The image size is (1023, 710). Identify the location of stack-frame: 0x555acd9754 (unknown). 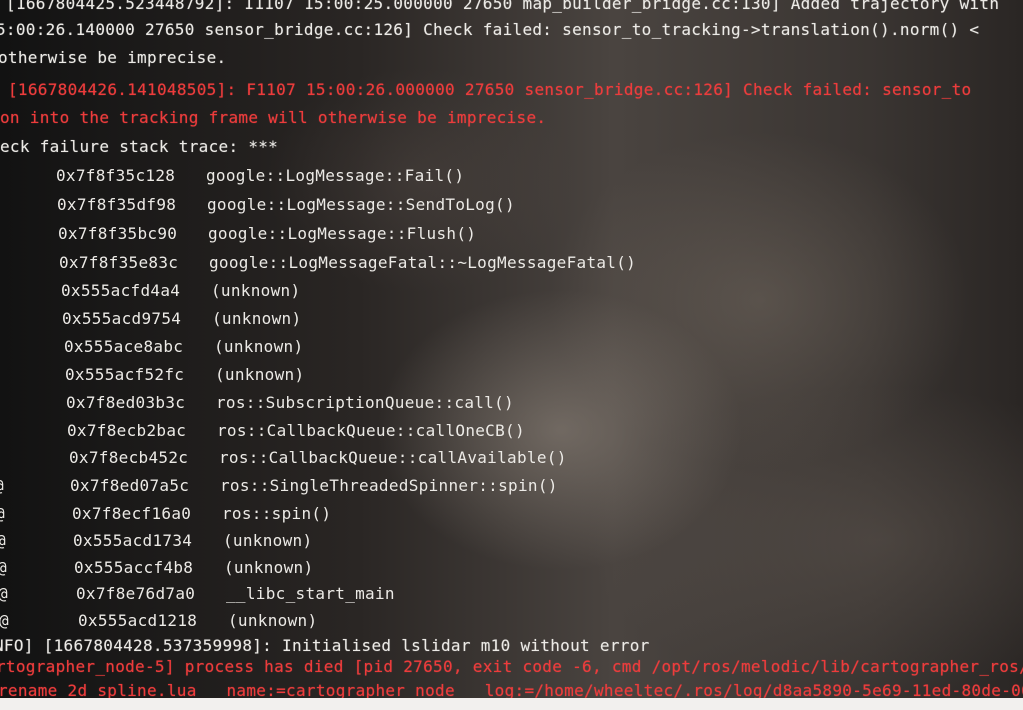
(181, 319).